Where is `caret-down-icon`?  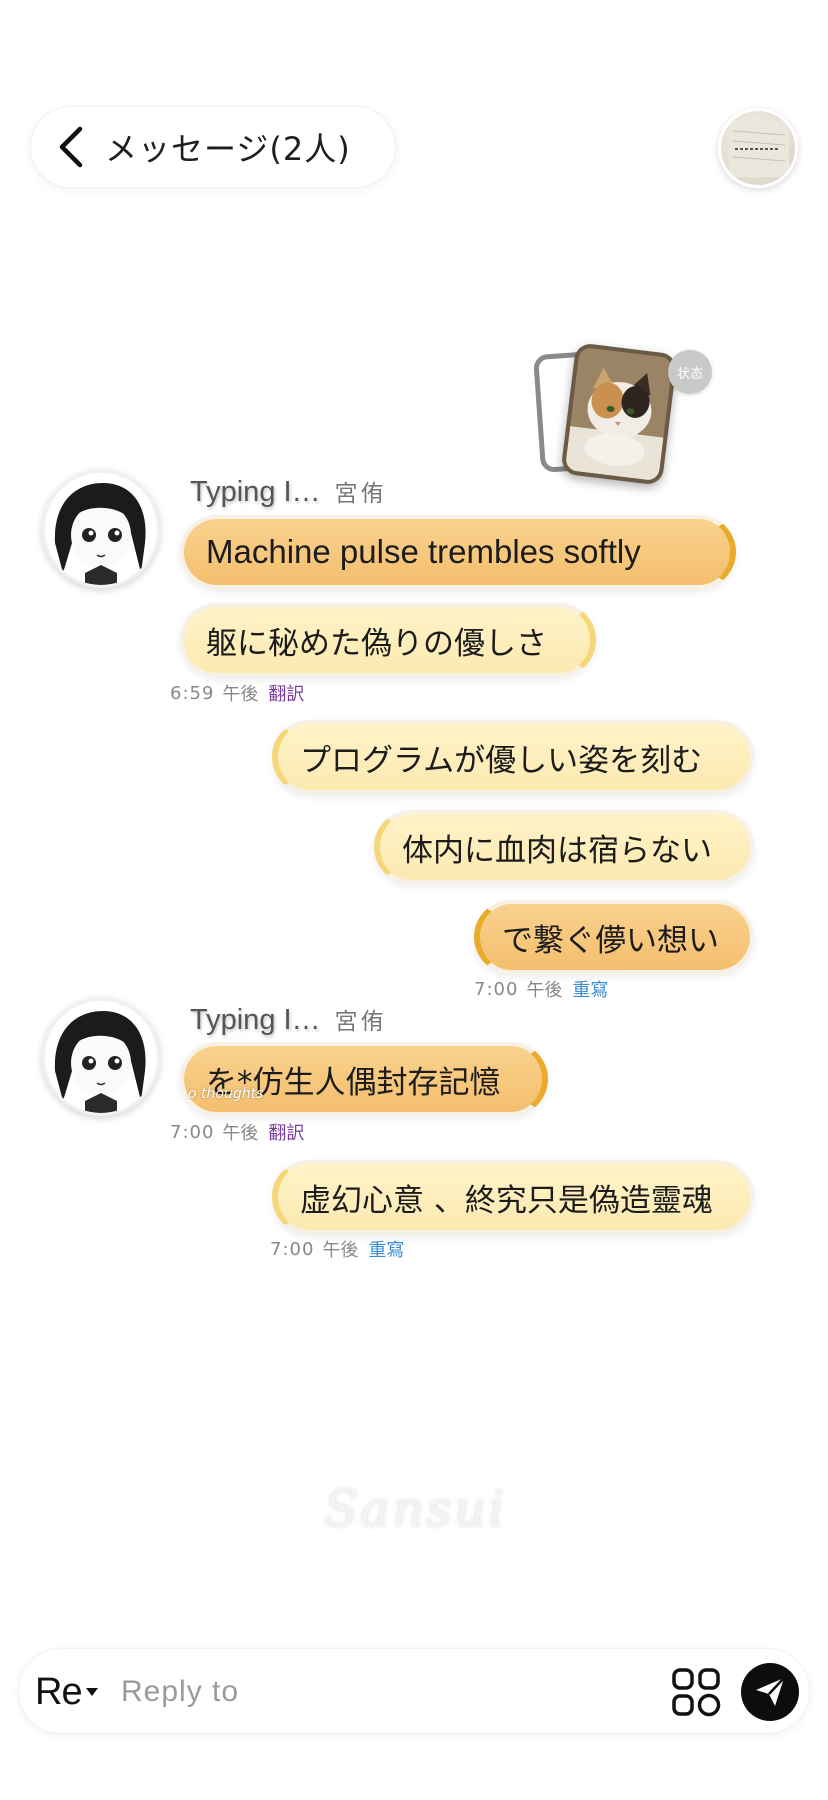
caret-down-icon is located at coordinates (91, 1692).